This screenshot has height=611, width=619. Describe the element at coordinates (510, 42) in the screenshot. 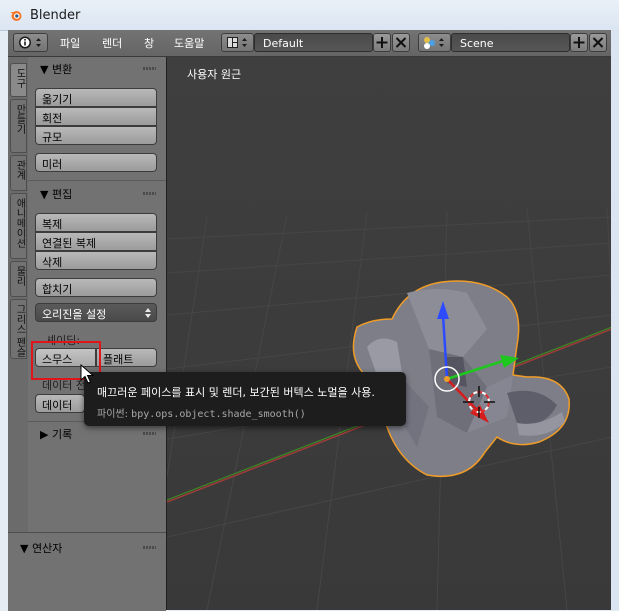

I see `scene-name-field: Scene` at that location.